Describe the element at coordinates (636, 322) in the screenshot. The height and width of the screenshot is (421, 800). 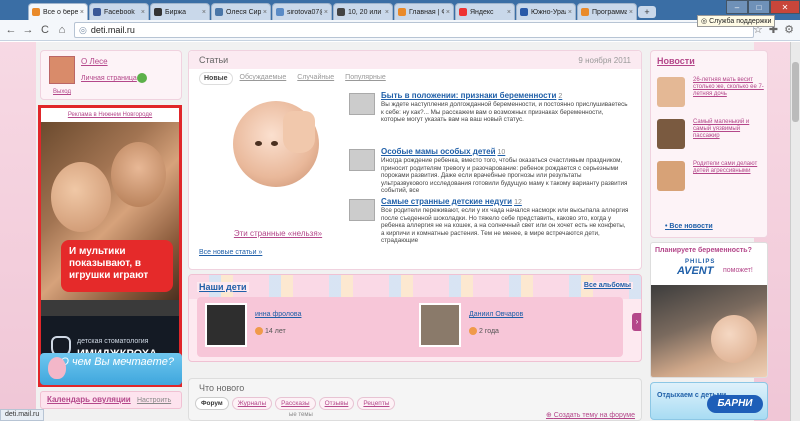
I see `next-arrow-icon: ›` at that location.